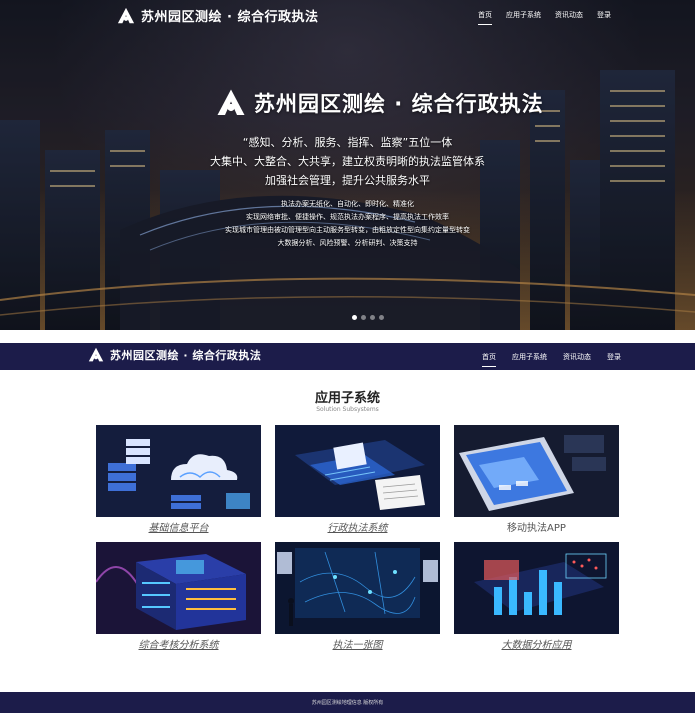 The height and width of the screenshot is (713, 695). I want to click on secondary-navigation: 苏州园区测绘 · 综合行政执法 首页 应用子系统 资讯动态 登录, so click(347, 356).